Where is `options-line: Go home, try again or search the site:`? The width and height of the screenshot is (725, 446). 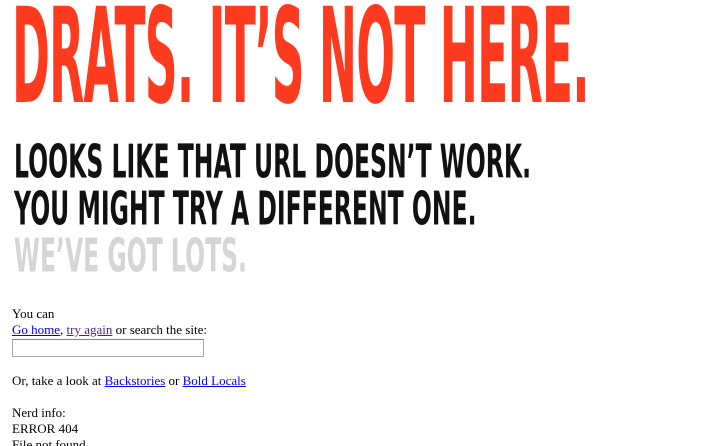 options-line: Go home, try again or search the site: is located at coordinates (362, 330).